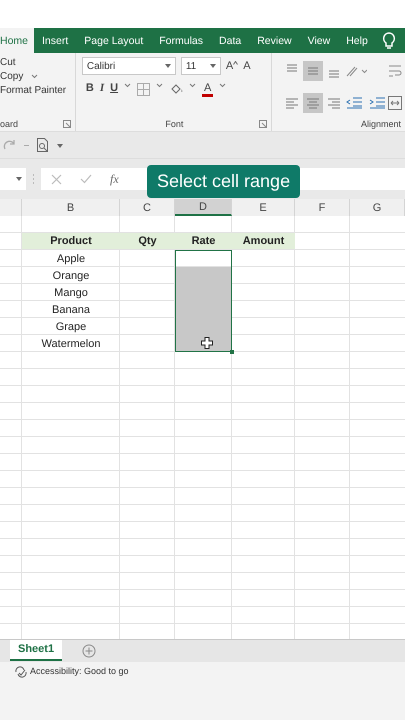 The image size is (405, 720). I want to click on ribbon-tab: Review, so click(274, 40).